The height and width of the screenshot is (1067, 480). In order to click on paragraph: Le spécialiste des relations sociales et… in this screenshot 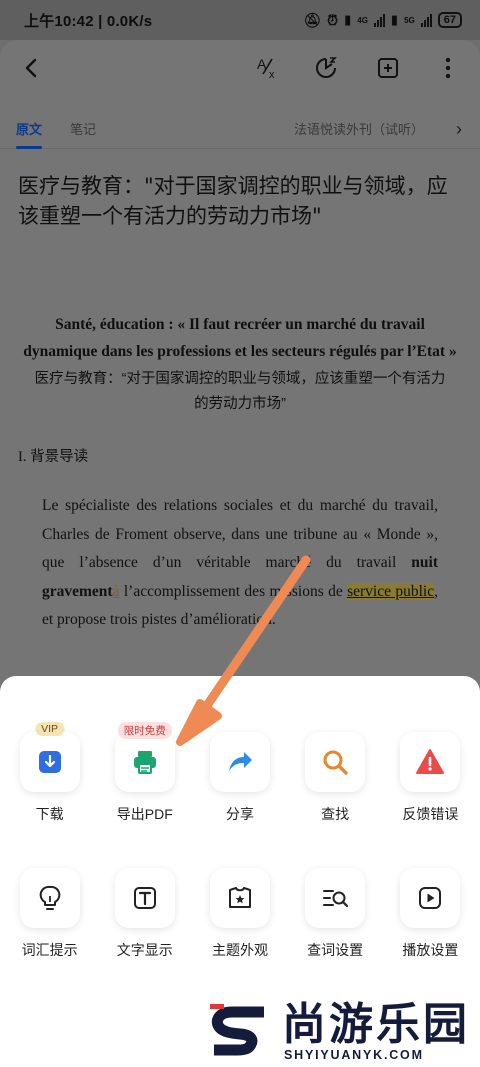, I will do `click(240, 563)`.